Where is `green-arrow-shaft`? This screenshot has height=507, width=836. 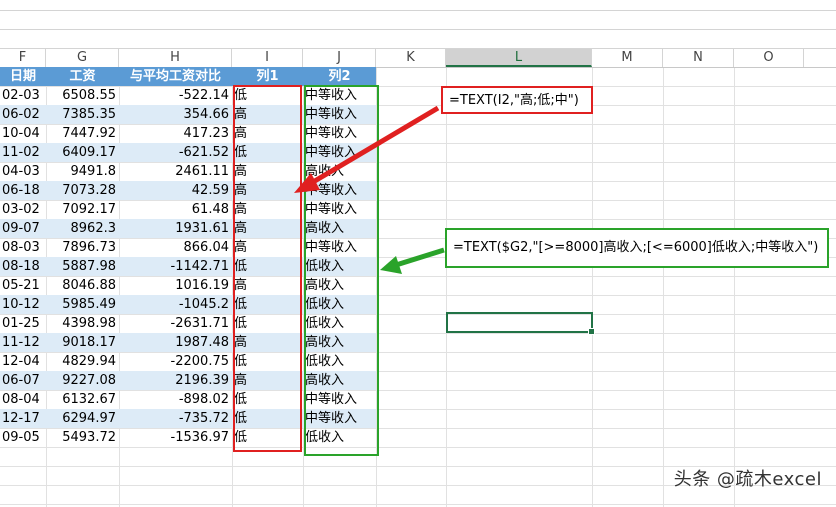
green-arrow-shaft is located at coordinates (420, 257).